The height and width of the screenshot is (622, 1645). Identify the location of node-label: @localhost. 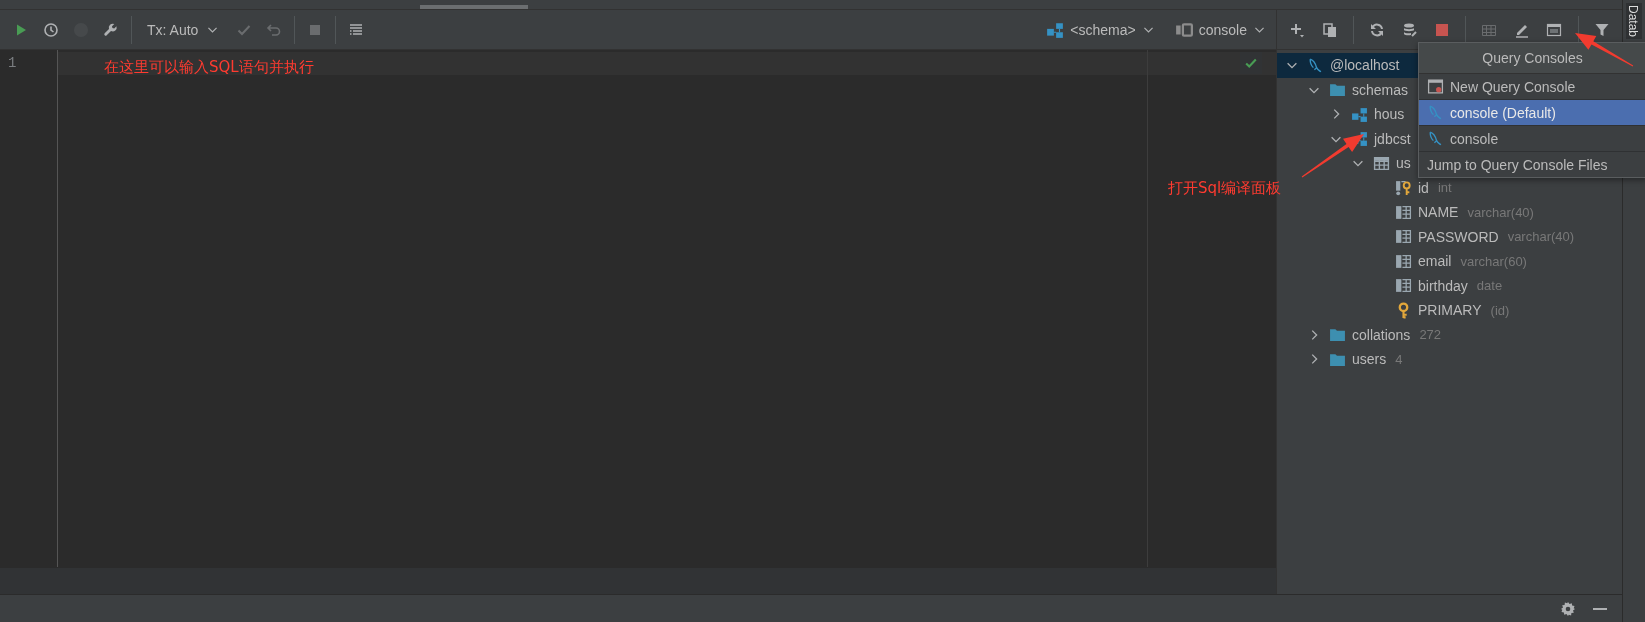
(1365, 65).